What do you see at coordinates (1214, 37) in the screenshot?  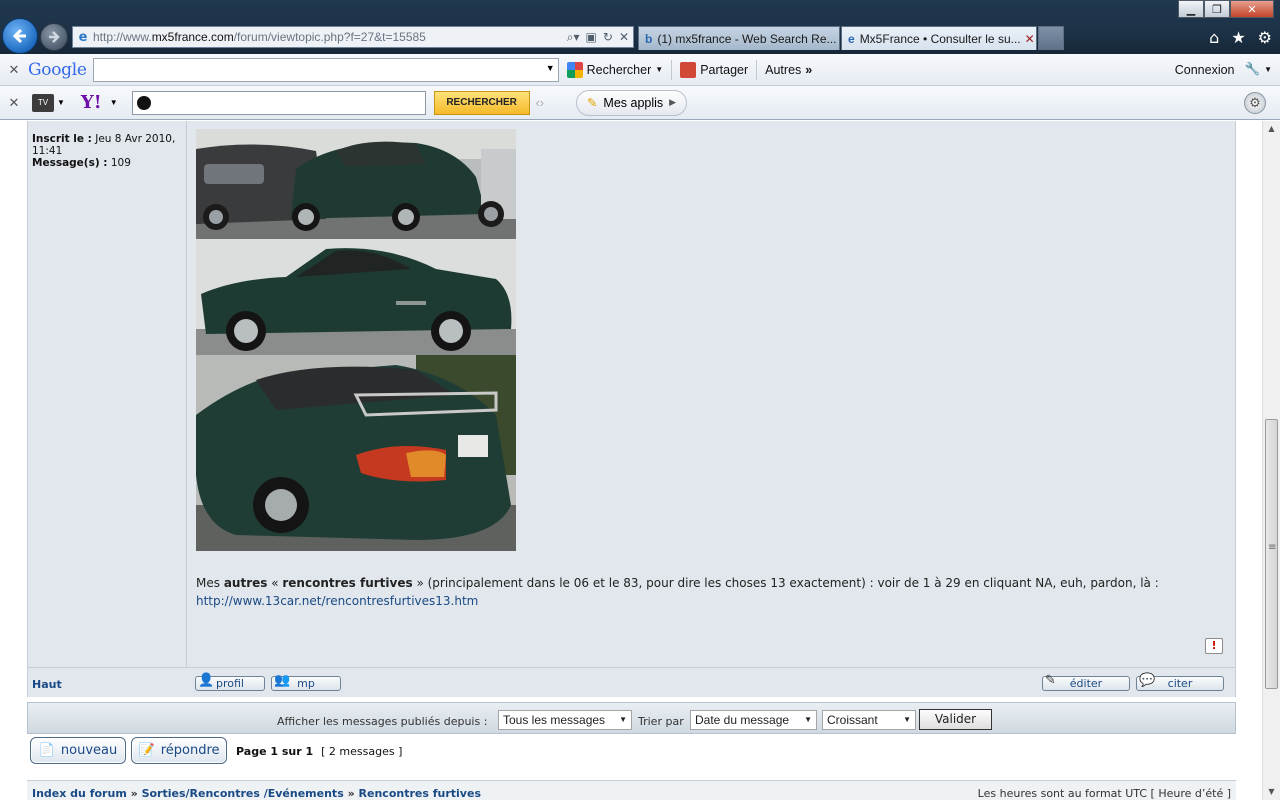 I see `home-icon: ⌂` at bounding box center [1214, 37].